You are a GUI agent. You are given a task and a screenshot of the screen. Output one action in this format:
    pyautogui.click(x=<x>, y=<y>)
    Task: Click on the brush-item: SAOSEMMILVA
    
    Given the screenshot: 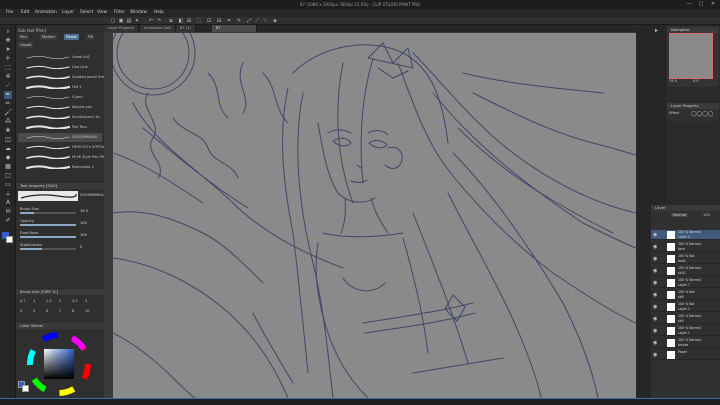 What is the action you would take?
    pyautogui.click(x=60, y=137)
    